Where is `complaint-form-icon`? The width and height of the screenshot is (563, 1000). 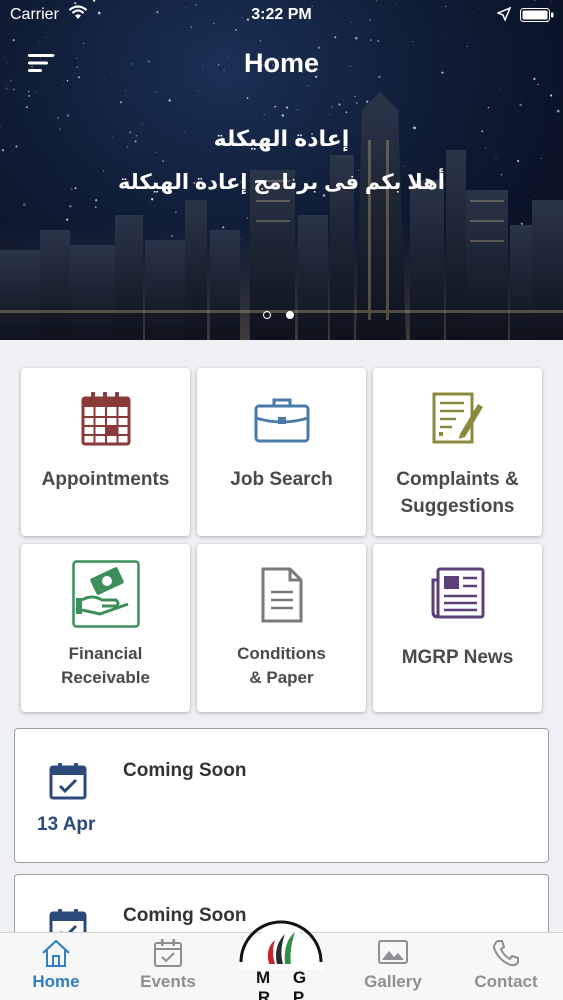
complaint-form-icon is located at coordinates (457, 418).